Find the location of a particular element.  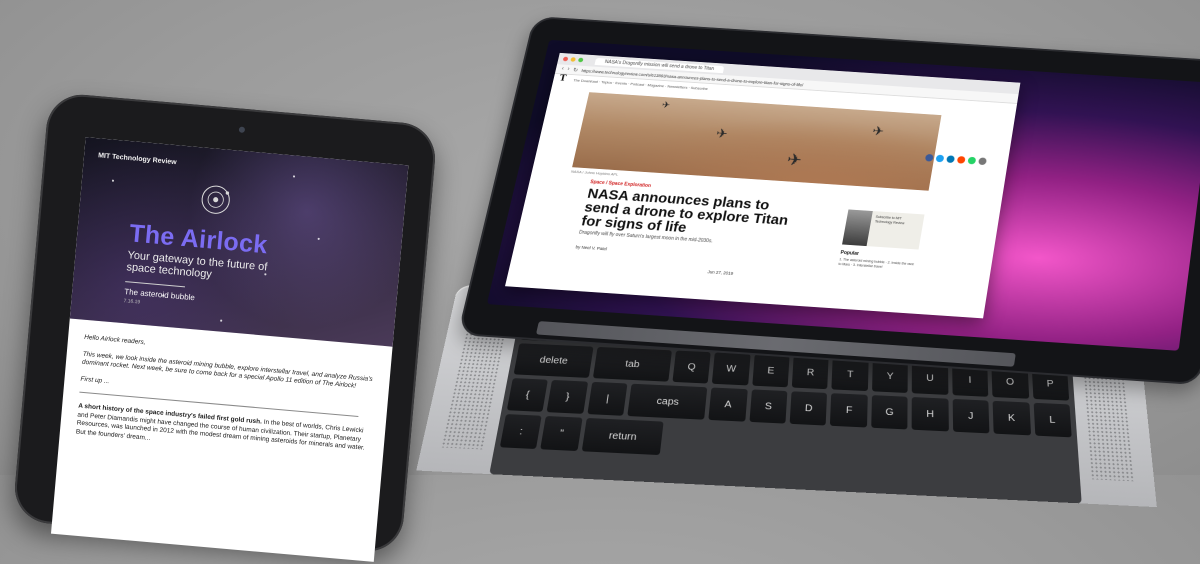

email-icon is located at coordinates (982, 161).